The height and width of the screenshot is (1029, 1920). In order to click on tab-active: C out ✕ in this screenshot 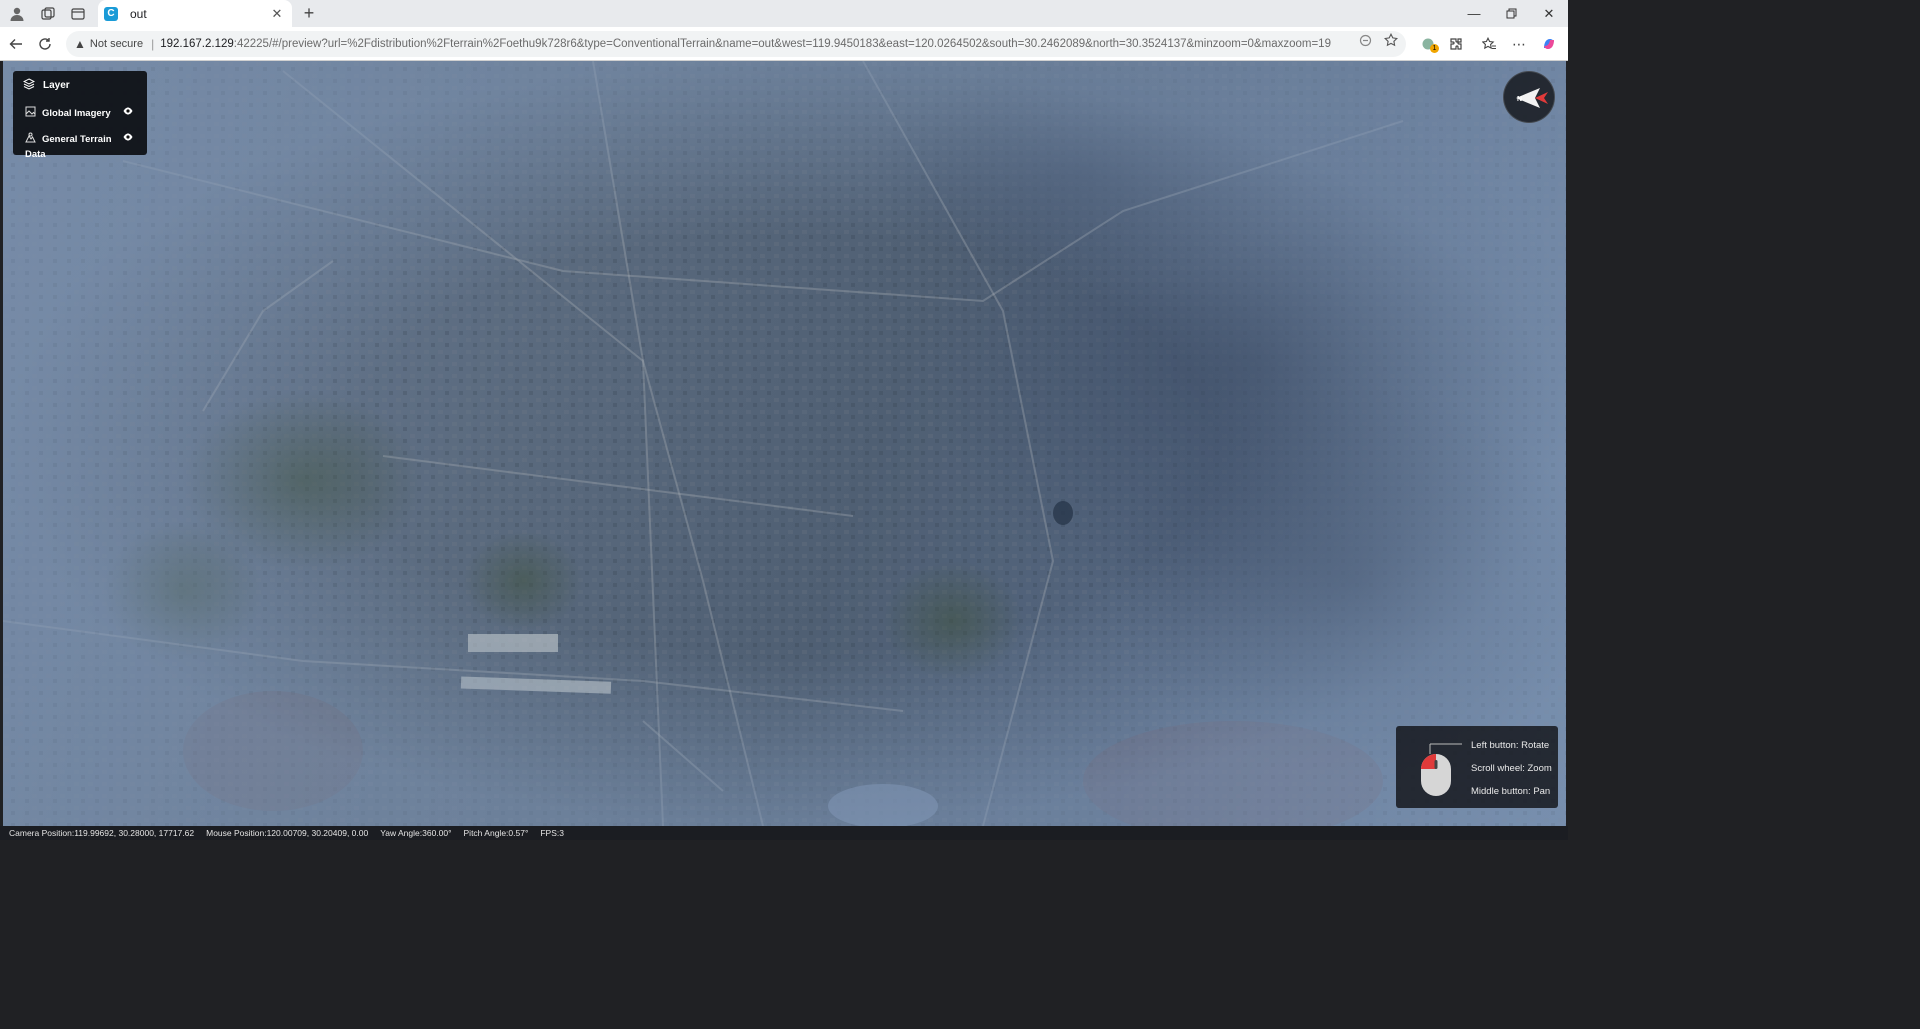, I will do `click(195, 13)`.